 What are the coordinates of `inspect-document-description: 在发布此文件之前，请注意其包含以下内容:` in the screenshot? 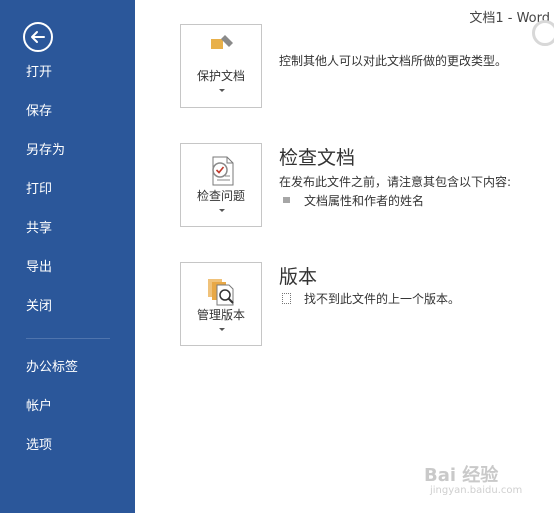 It's located at (395, 182).